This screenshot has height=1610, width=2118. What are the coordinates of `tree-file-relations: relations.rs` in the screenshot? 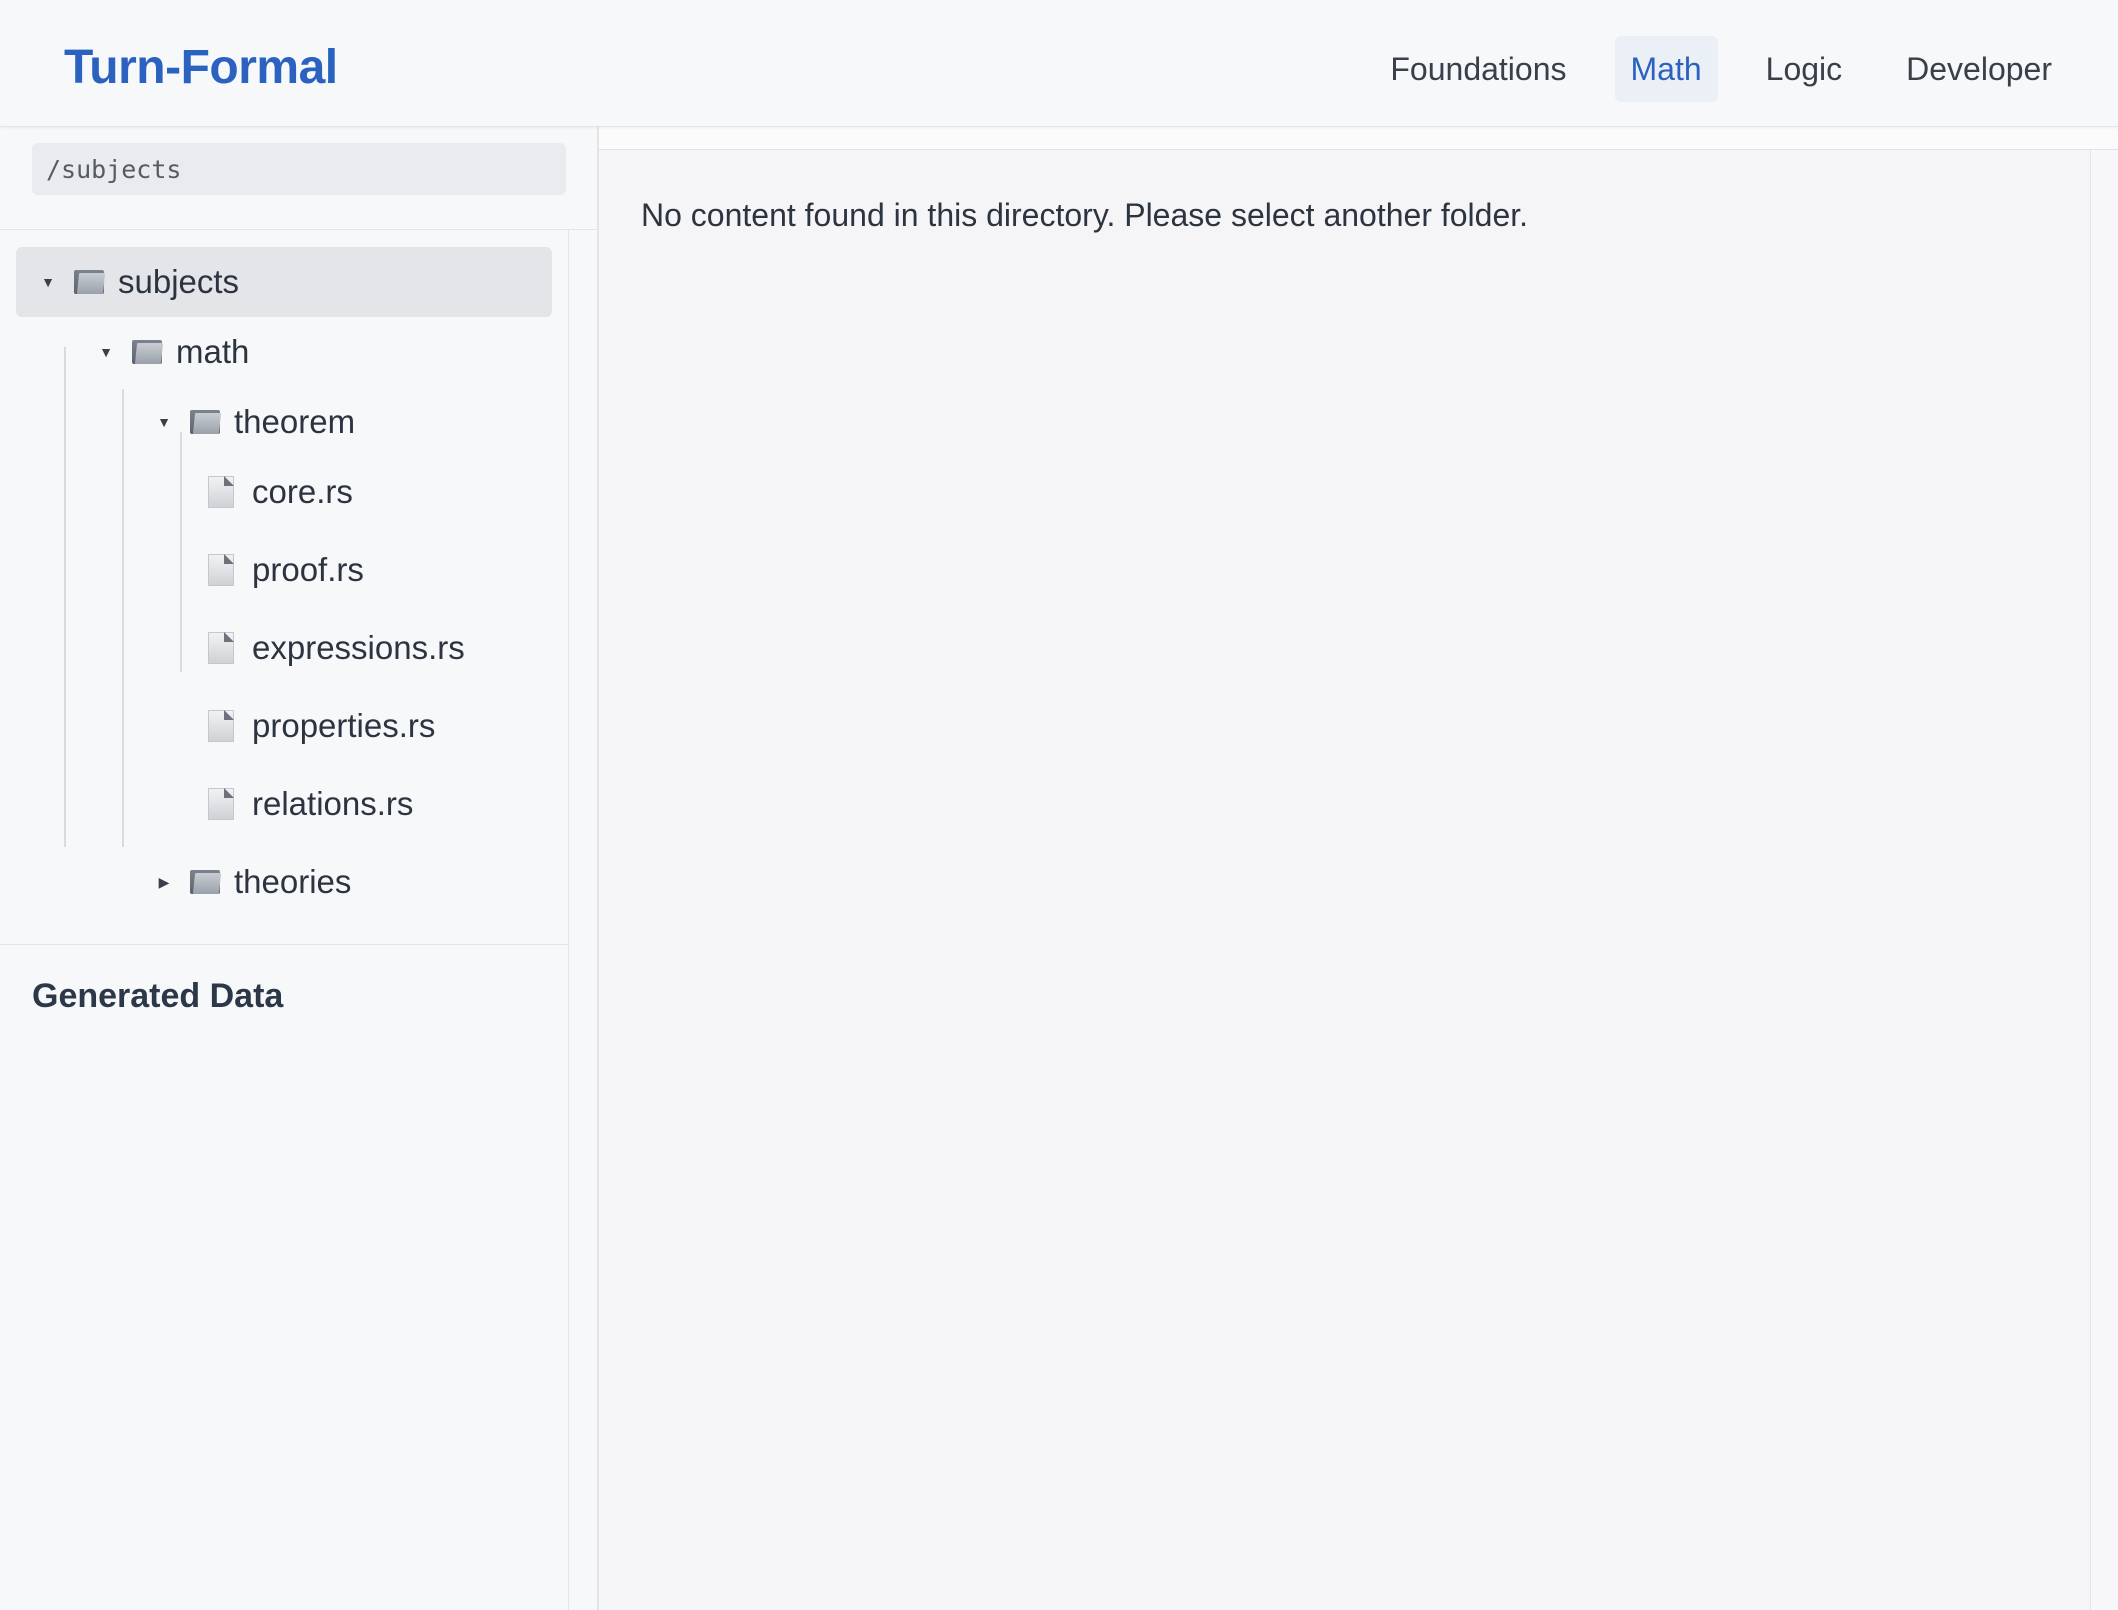 It's located at (310, 804).